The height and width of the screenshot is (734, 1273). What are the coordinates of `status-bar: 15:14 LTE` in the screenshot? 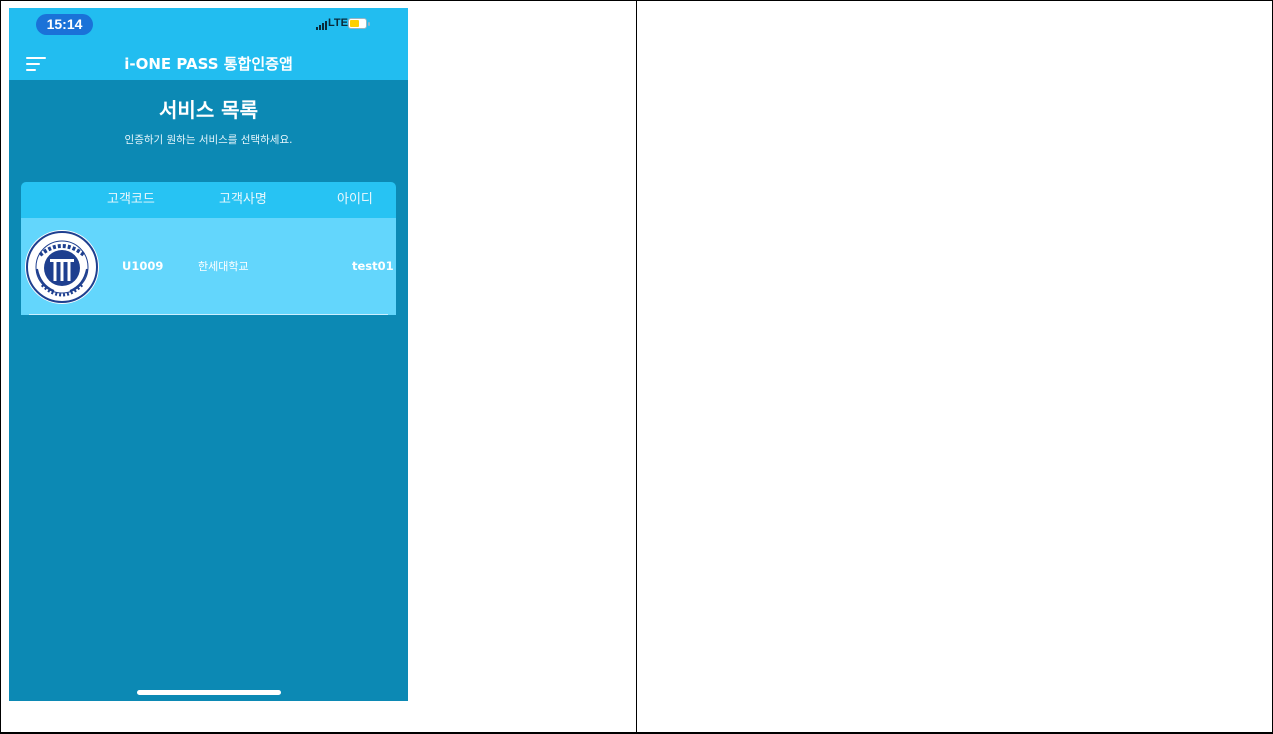 It's located at (208, 28).